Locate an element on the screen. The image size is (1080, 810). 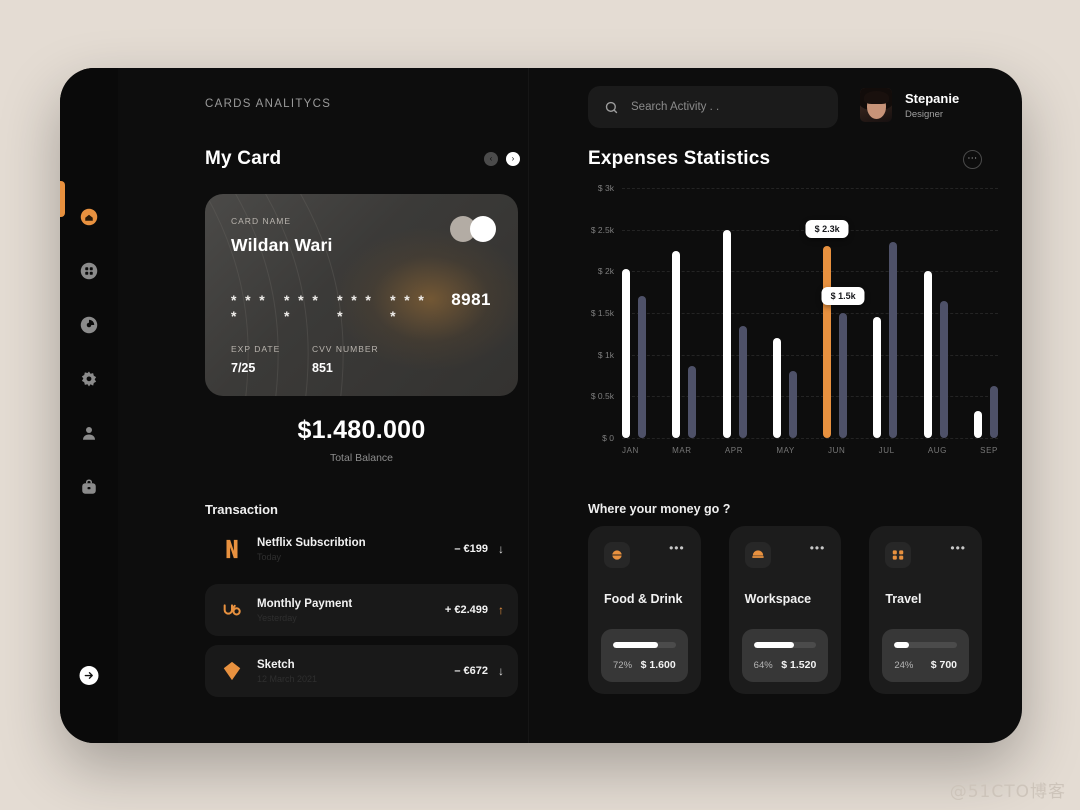
spend-card-values: 72% $ 1.600 is located at coordinates (644, 665).